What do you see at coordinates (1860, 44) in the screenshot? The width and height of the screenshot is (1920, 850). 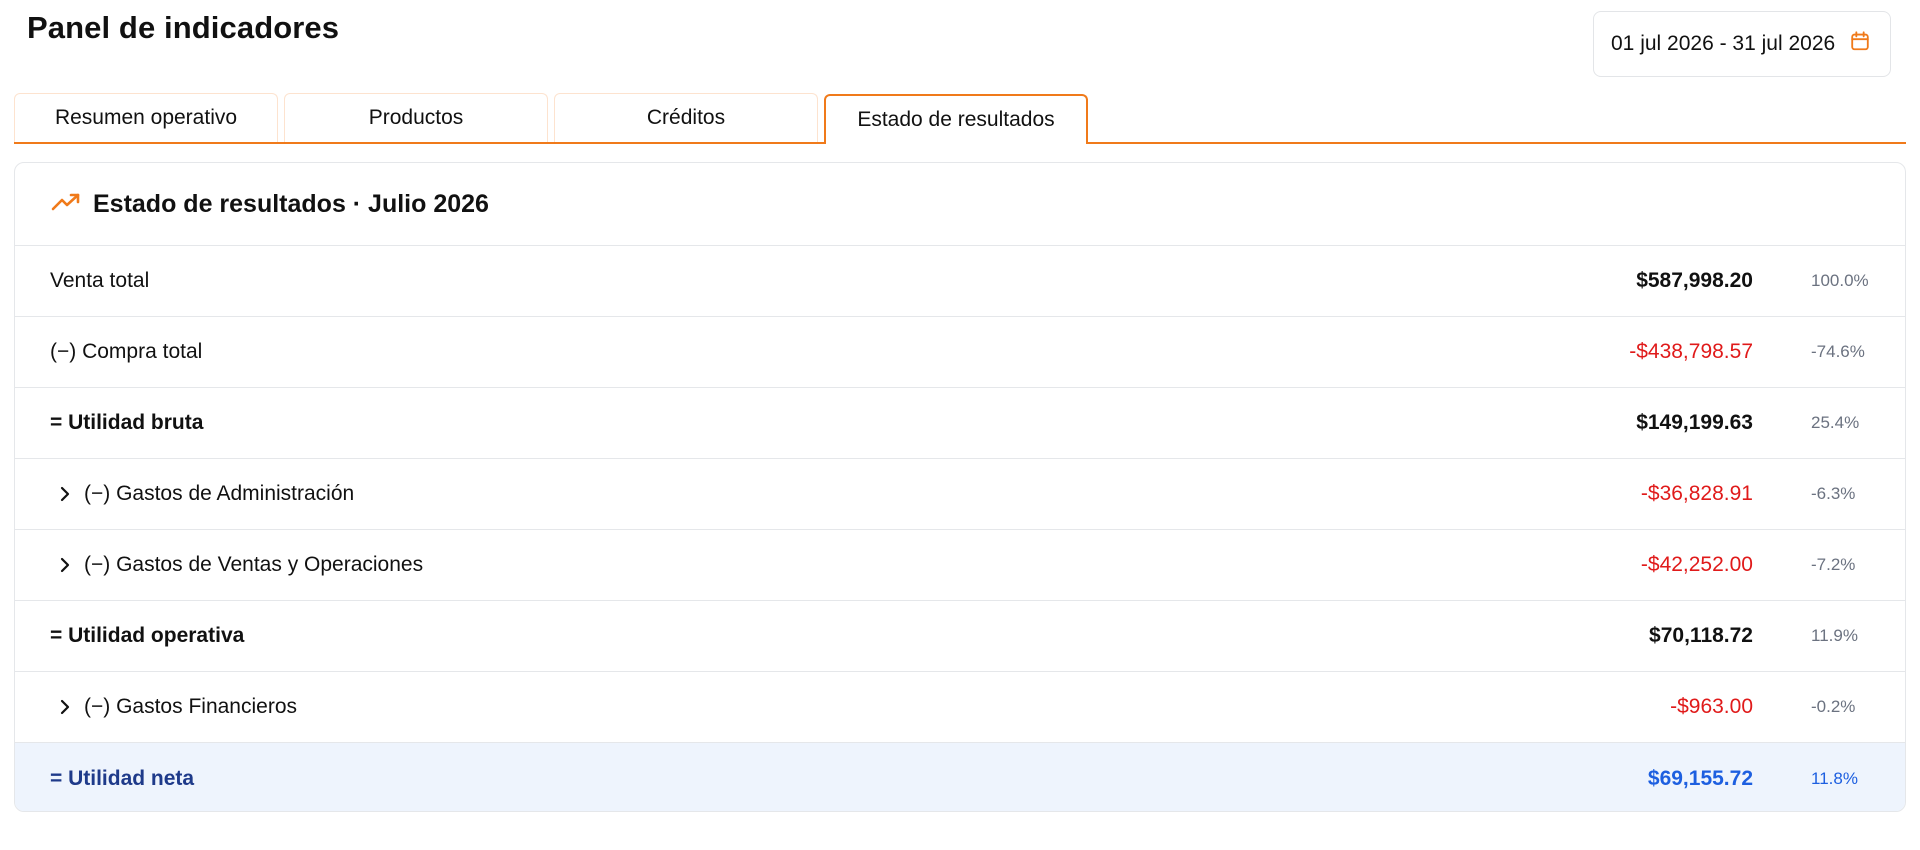 I see `calendar-icon` at bounding box center [1860, 44].